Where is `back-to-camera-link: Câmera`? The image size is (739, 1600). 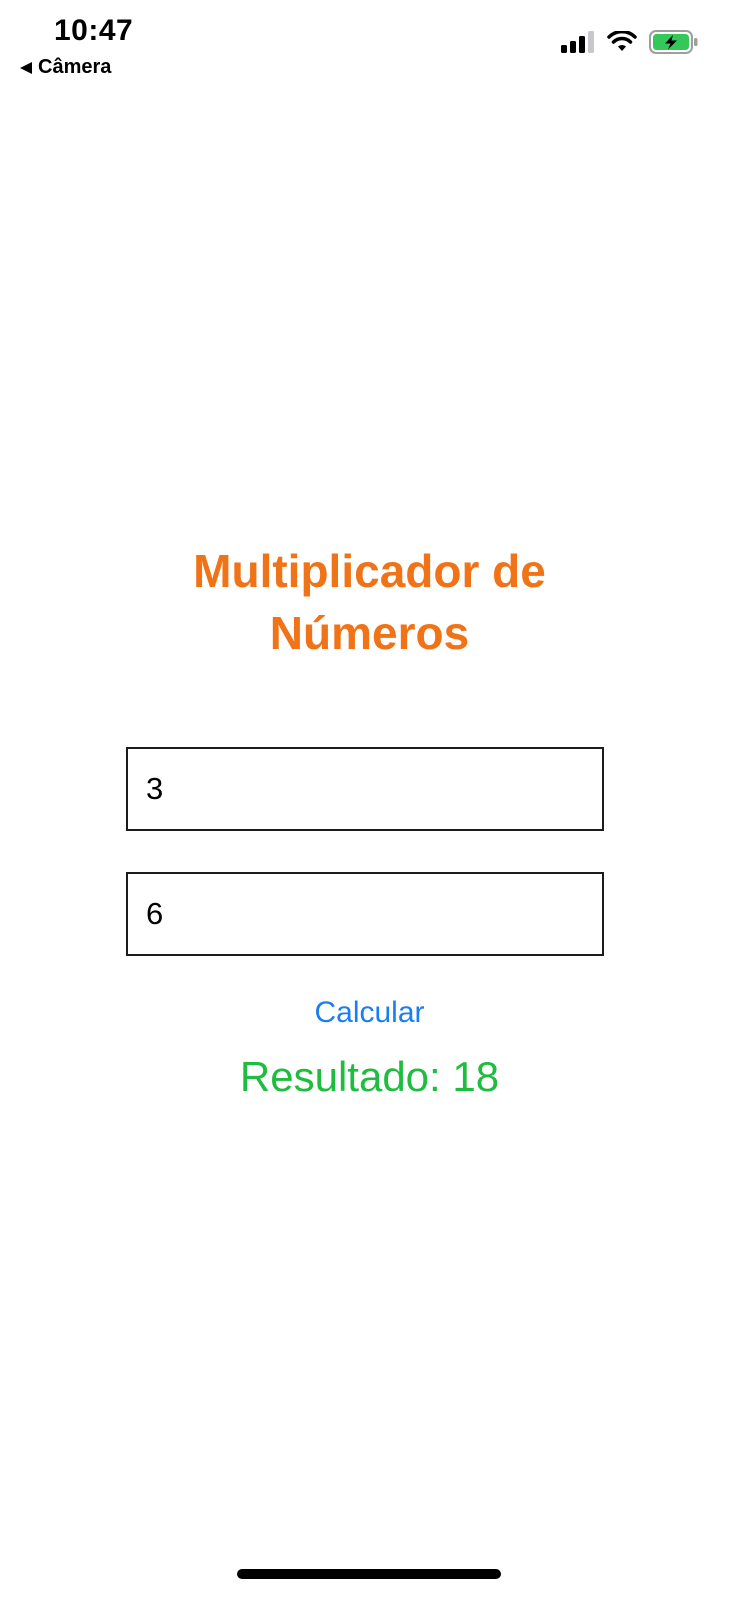 back-to-camera-link: Câmera is located at coordinates (65, 67).